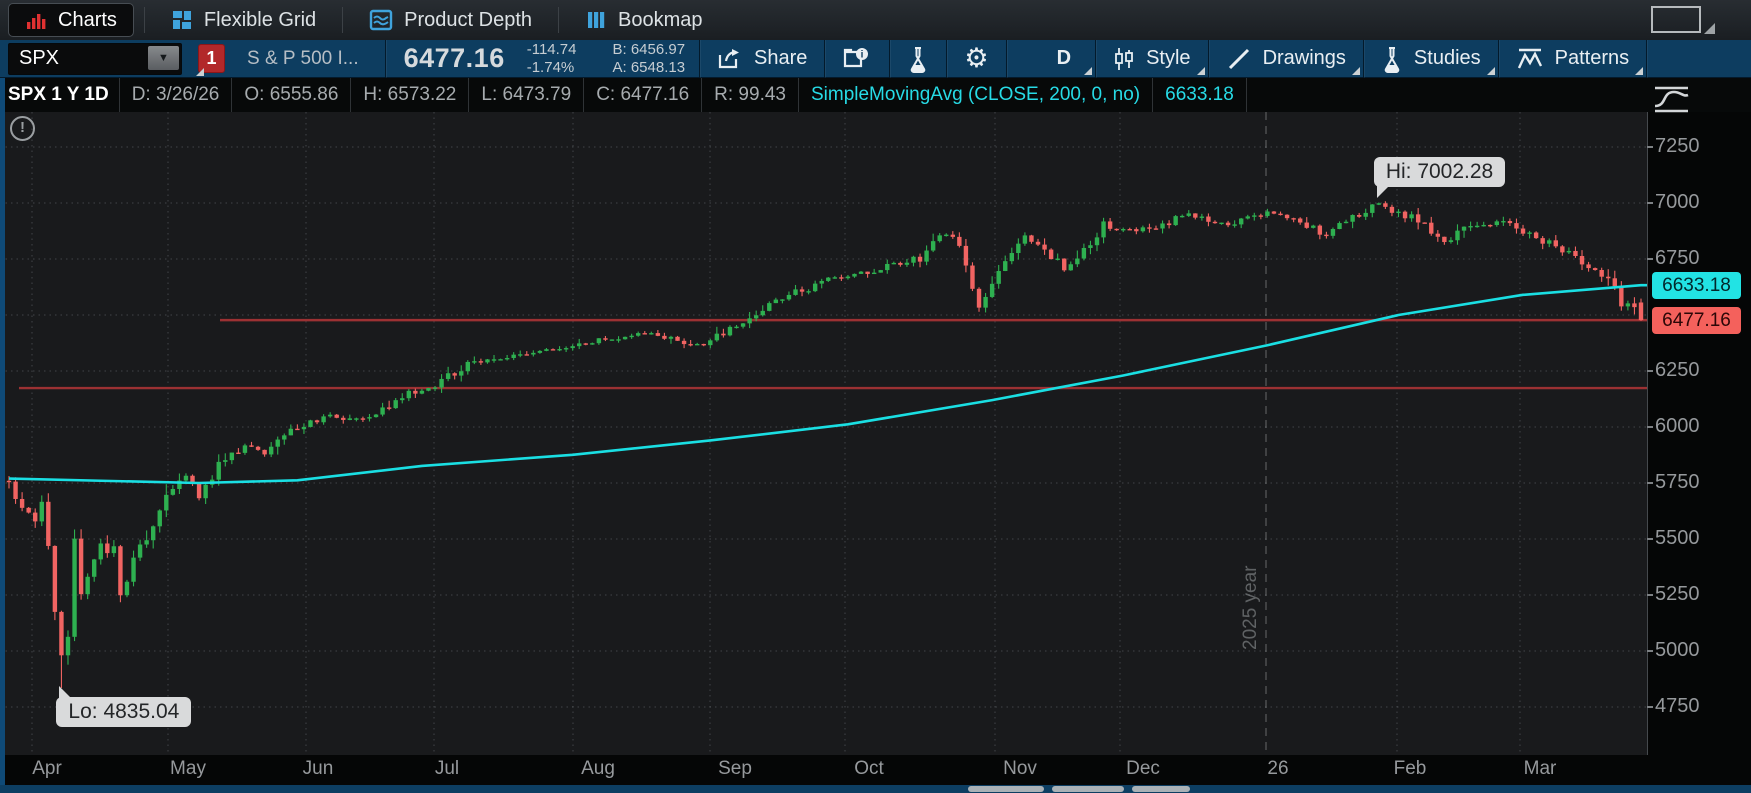 The width and height of the screenshot is (1751, 793). Describe the element at coordinates (47, 768) in the screenshot. I see `x-axis-label: Apr` at that location.